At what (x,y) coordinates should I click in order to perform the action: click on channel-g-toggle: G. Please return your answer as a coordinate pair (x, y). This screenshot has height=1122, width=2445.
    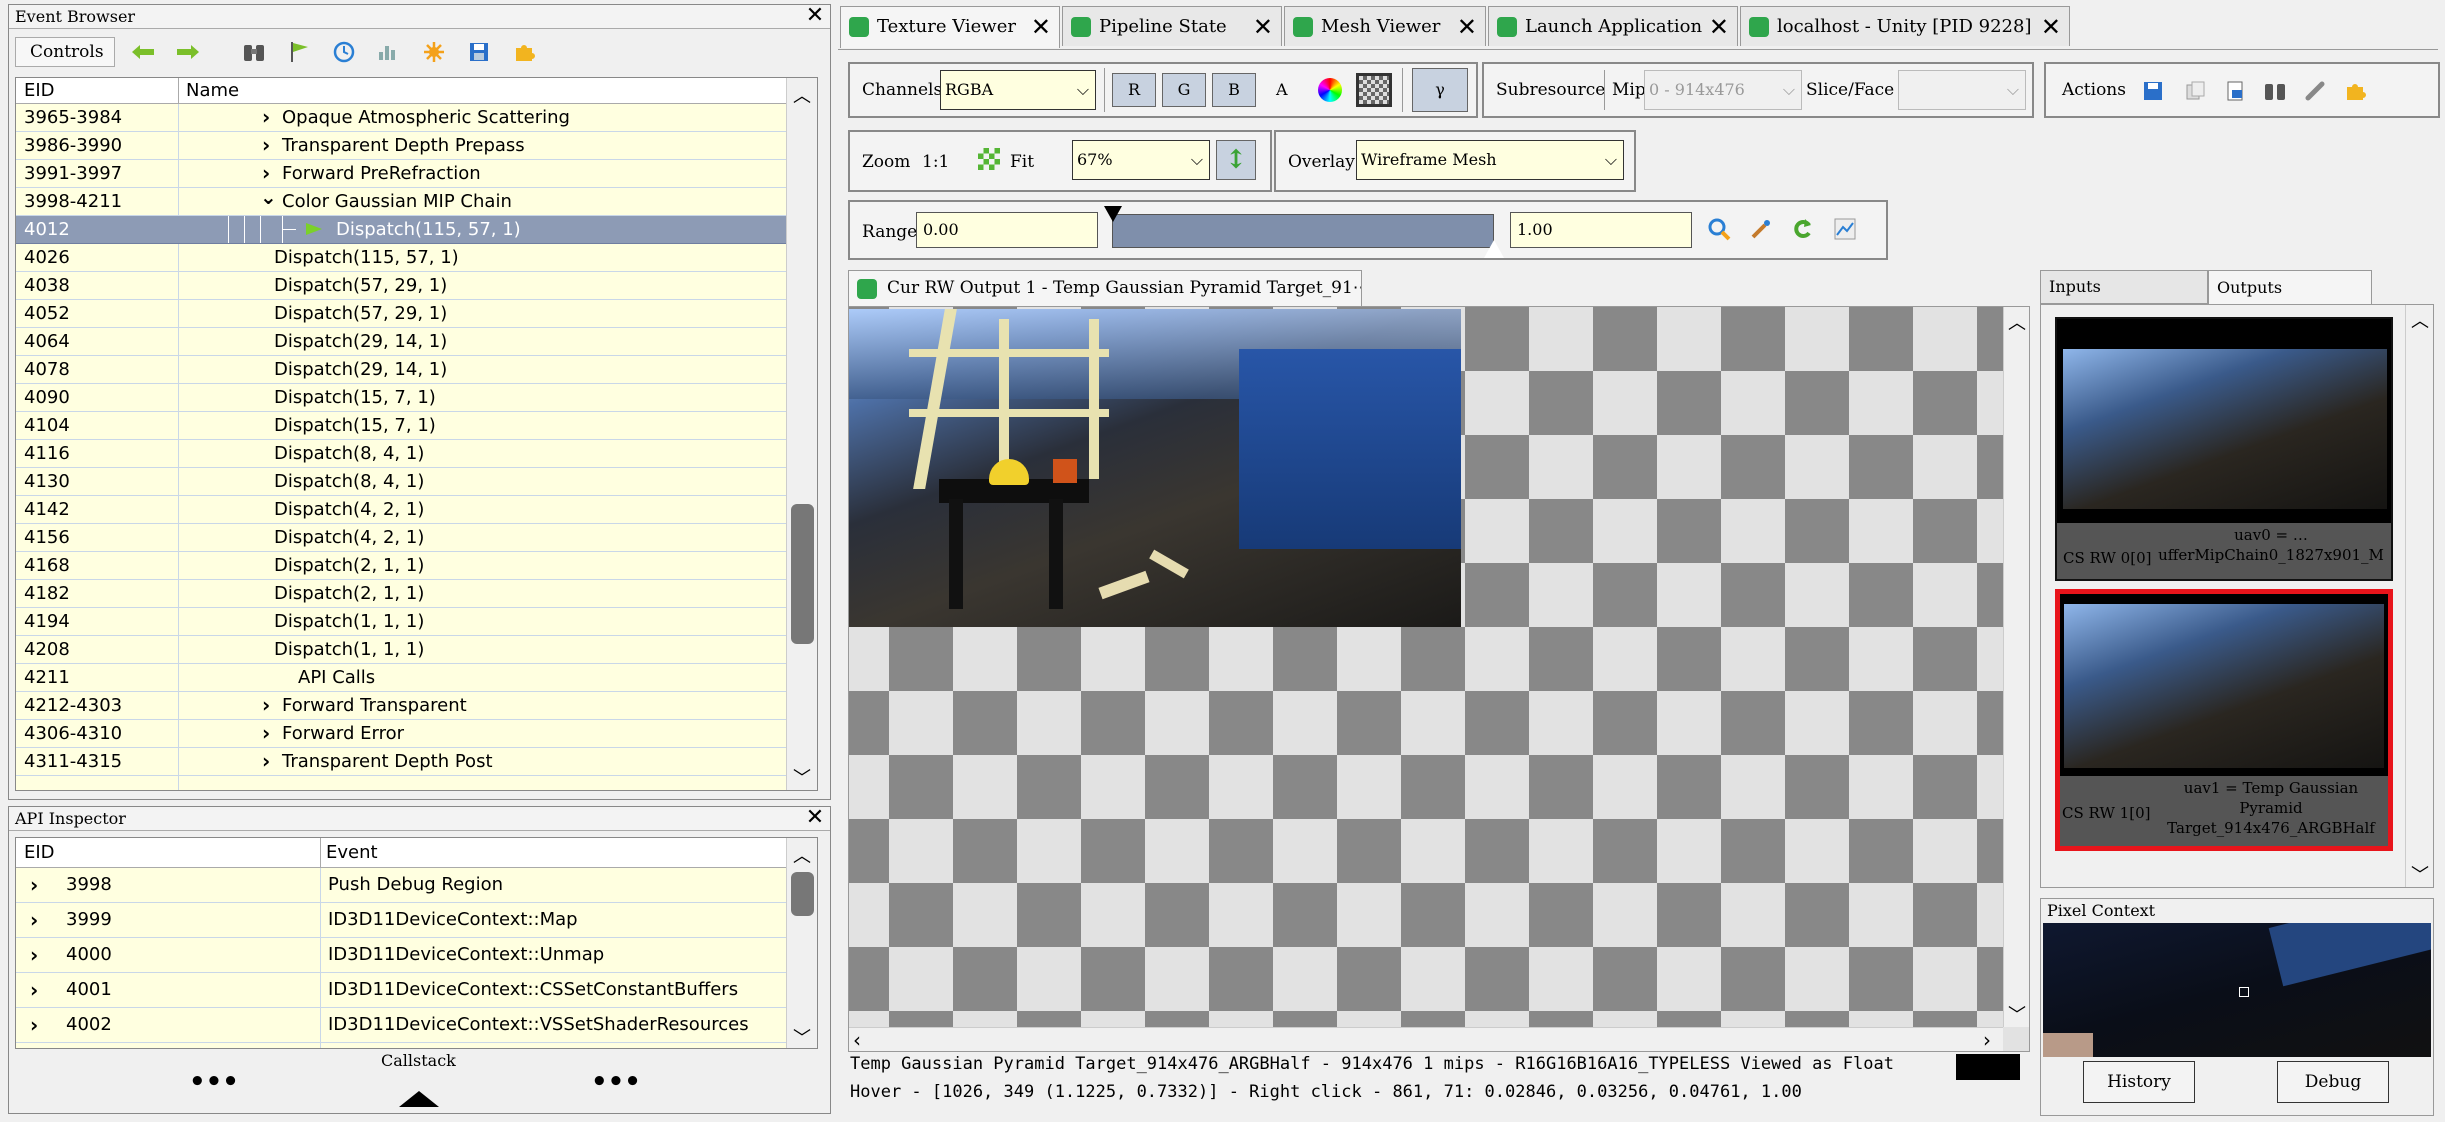
    Looking at the image, I should click on (1184, 90).